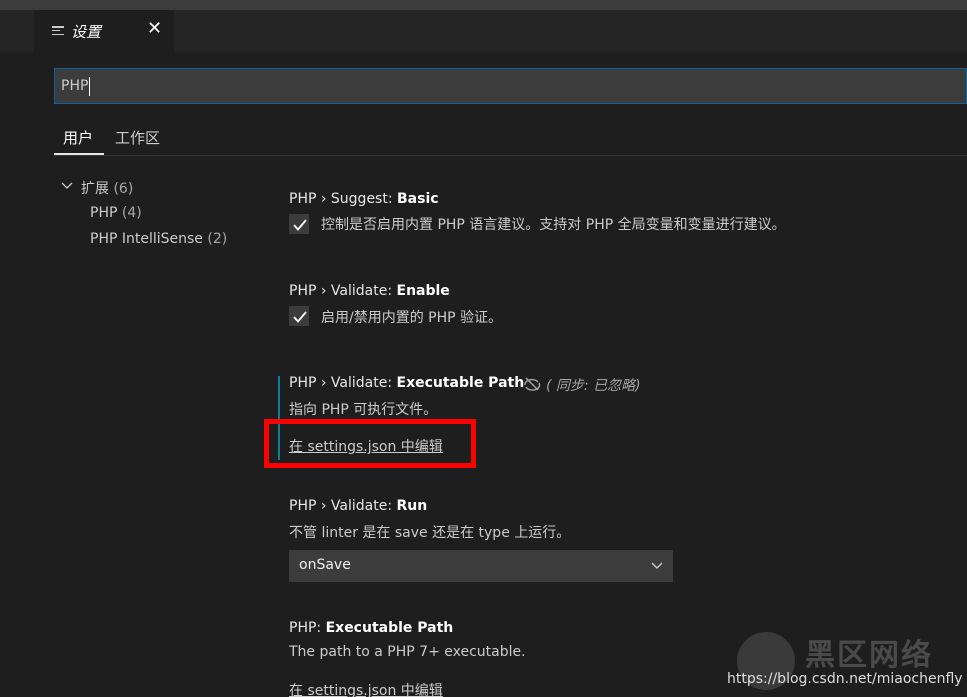 This screenshot has height=697, width=967. I want to click on tab-workspace: 工作区, so click(137, 137).